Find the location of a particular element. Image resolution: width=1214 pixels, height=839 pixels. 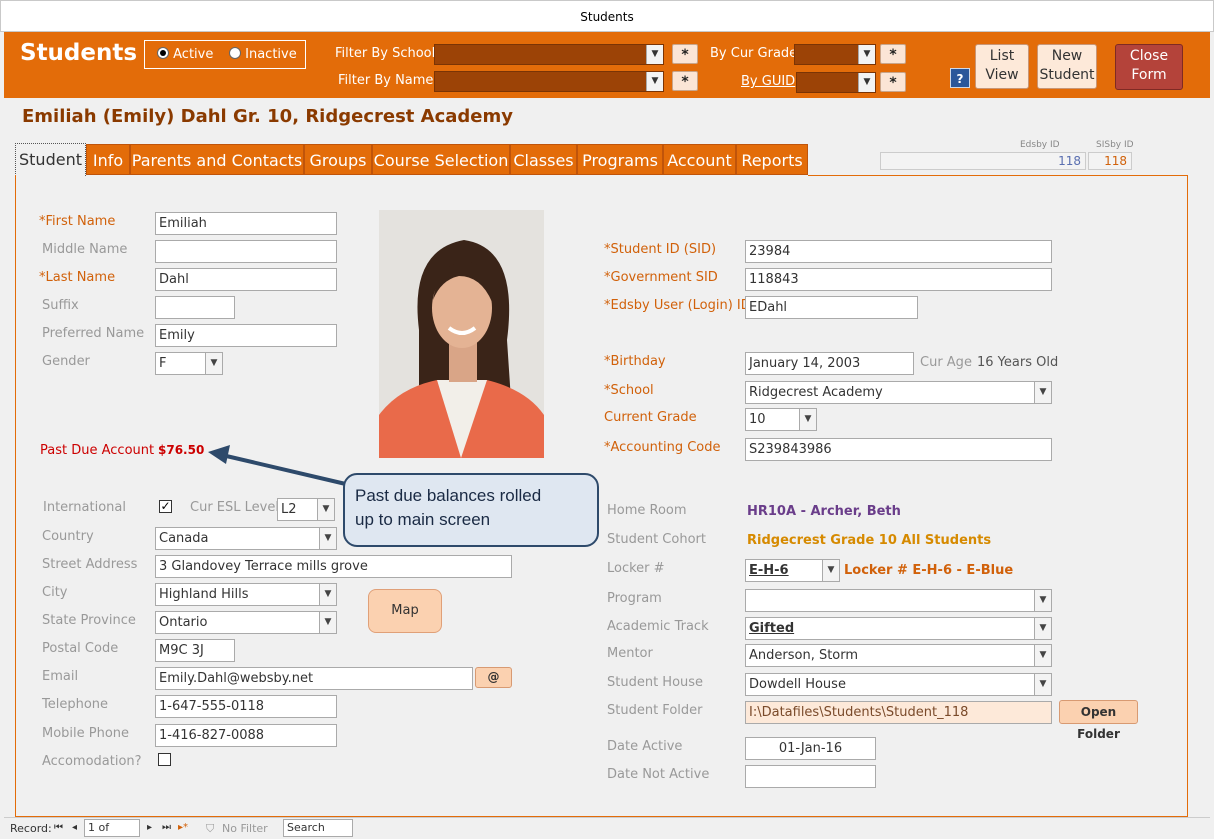

telephone-label: Telephone is located at coordinates (75, 704).